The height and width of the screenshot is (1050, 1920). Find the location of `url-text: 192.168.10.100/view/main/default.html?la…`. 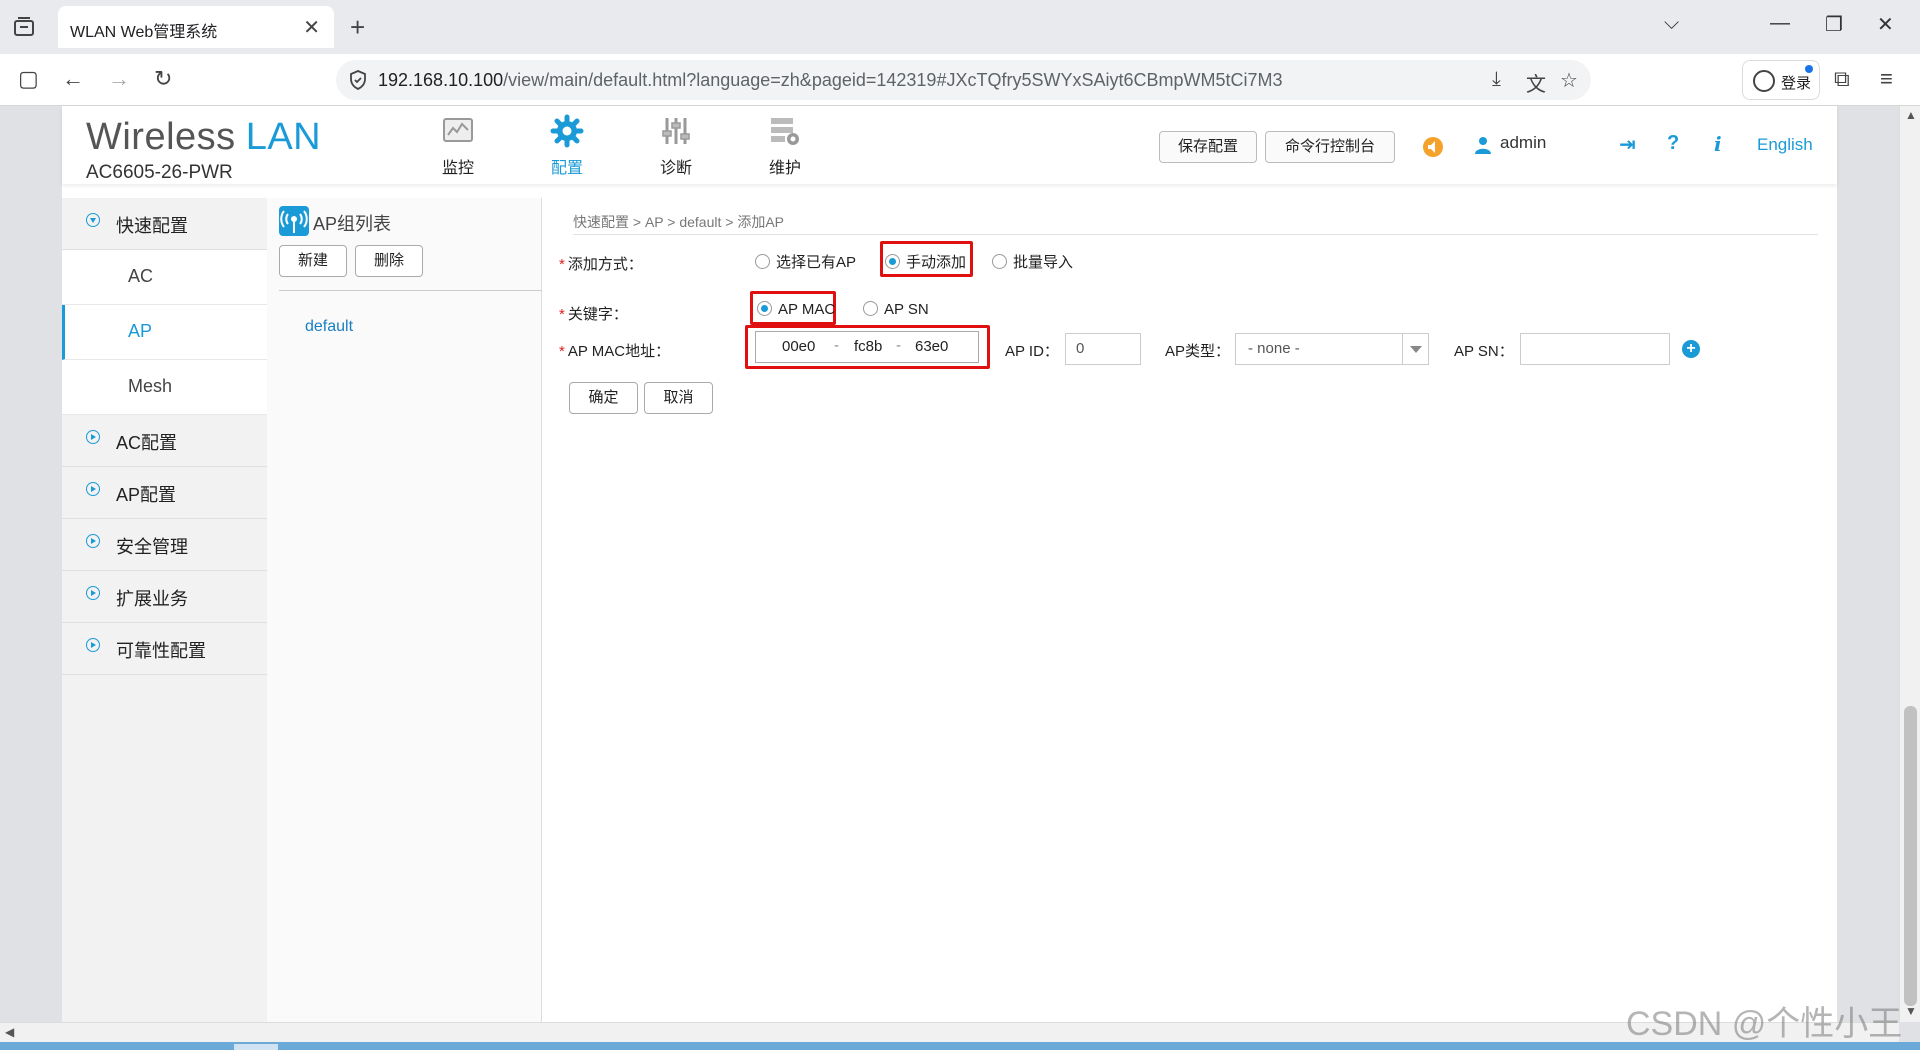

url-text: 192.168.10.100/view/main/default.html?la… is located at coordinates (830, 80).